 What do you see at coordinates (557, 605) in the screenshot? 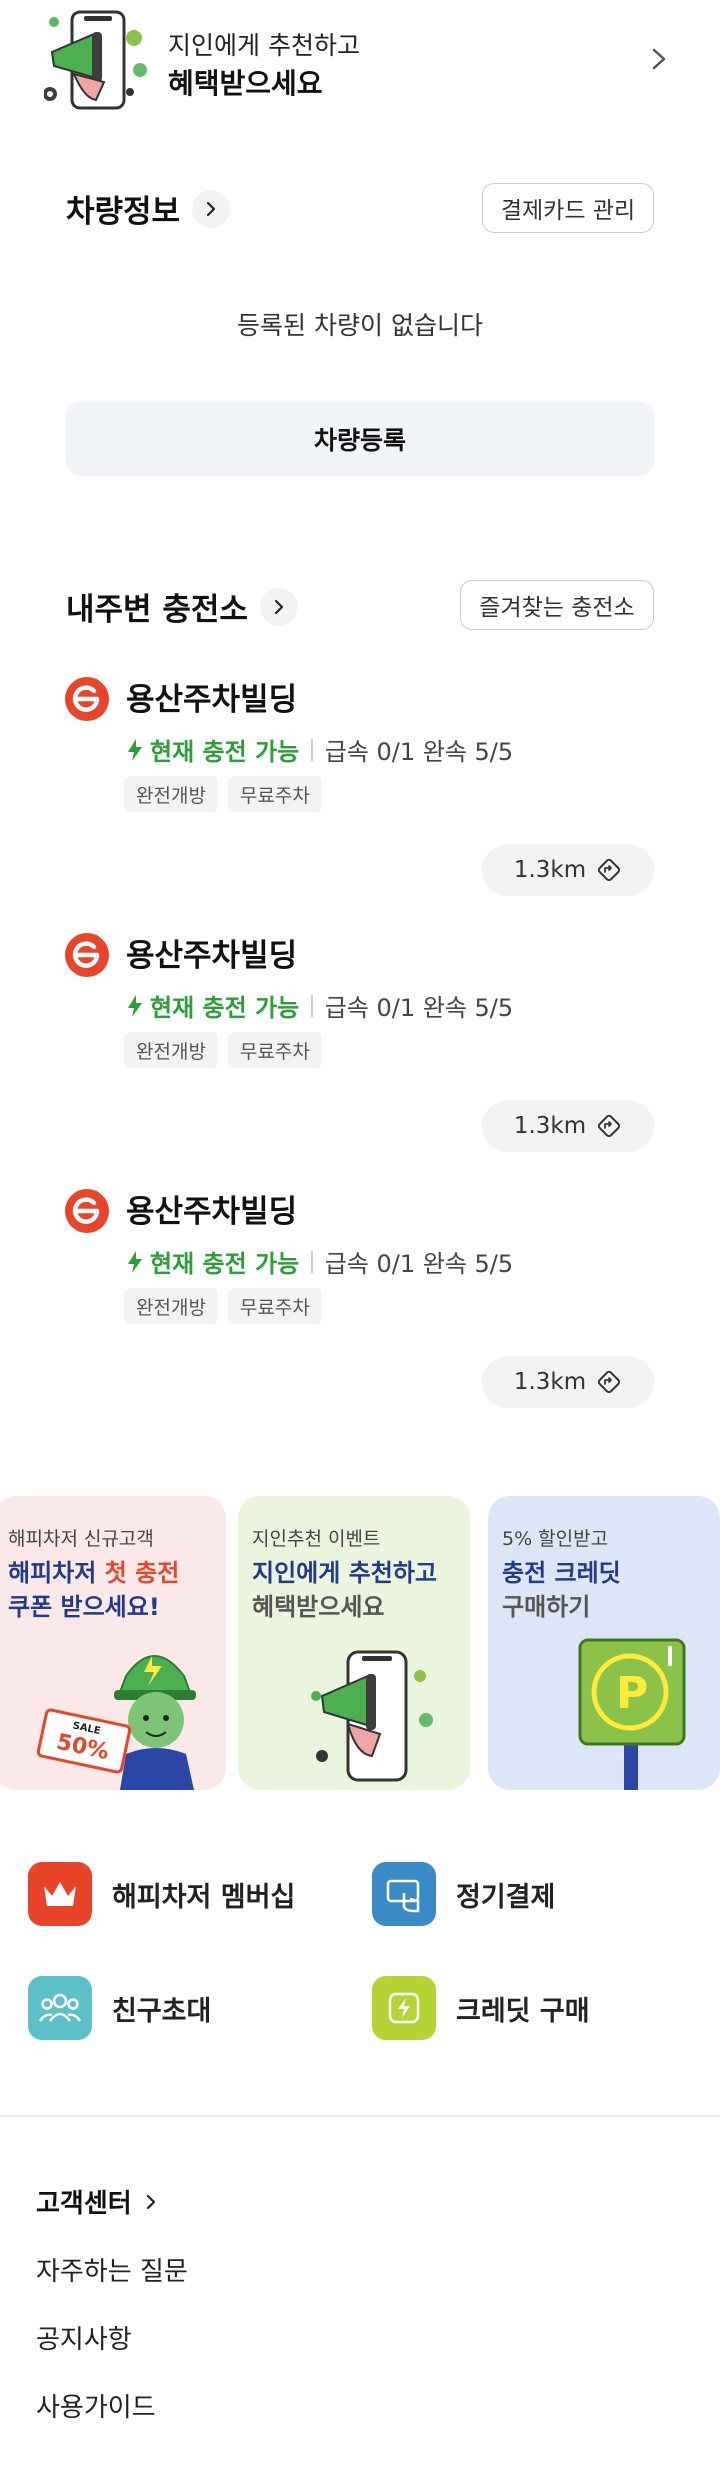
I see `favorite-stations-button: 즐겨찾는 충전소` at bounding box center [557, 605].